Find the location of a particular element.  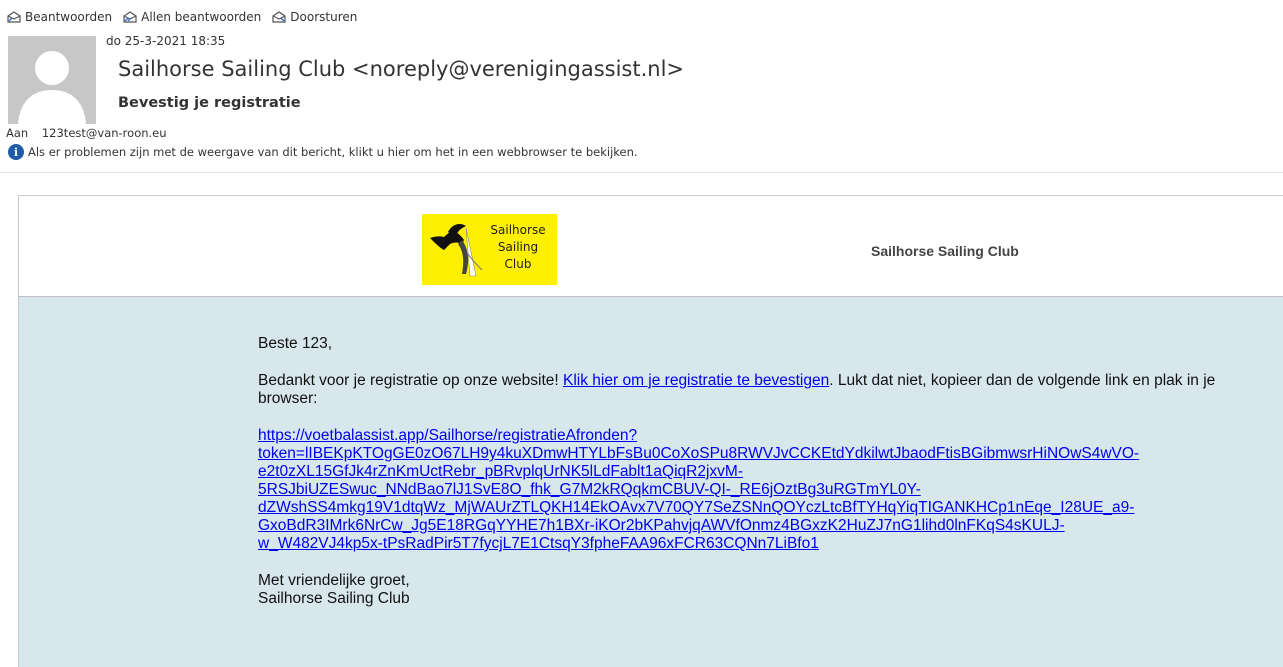

club-logo: Sailhorse Sailing Club is located at coordinates (489, 249).